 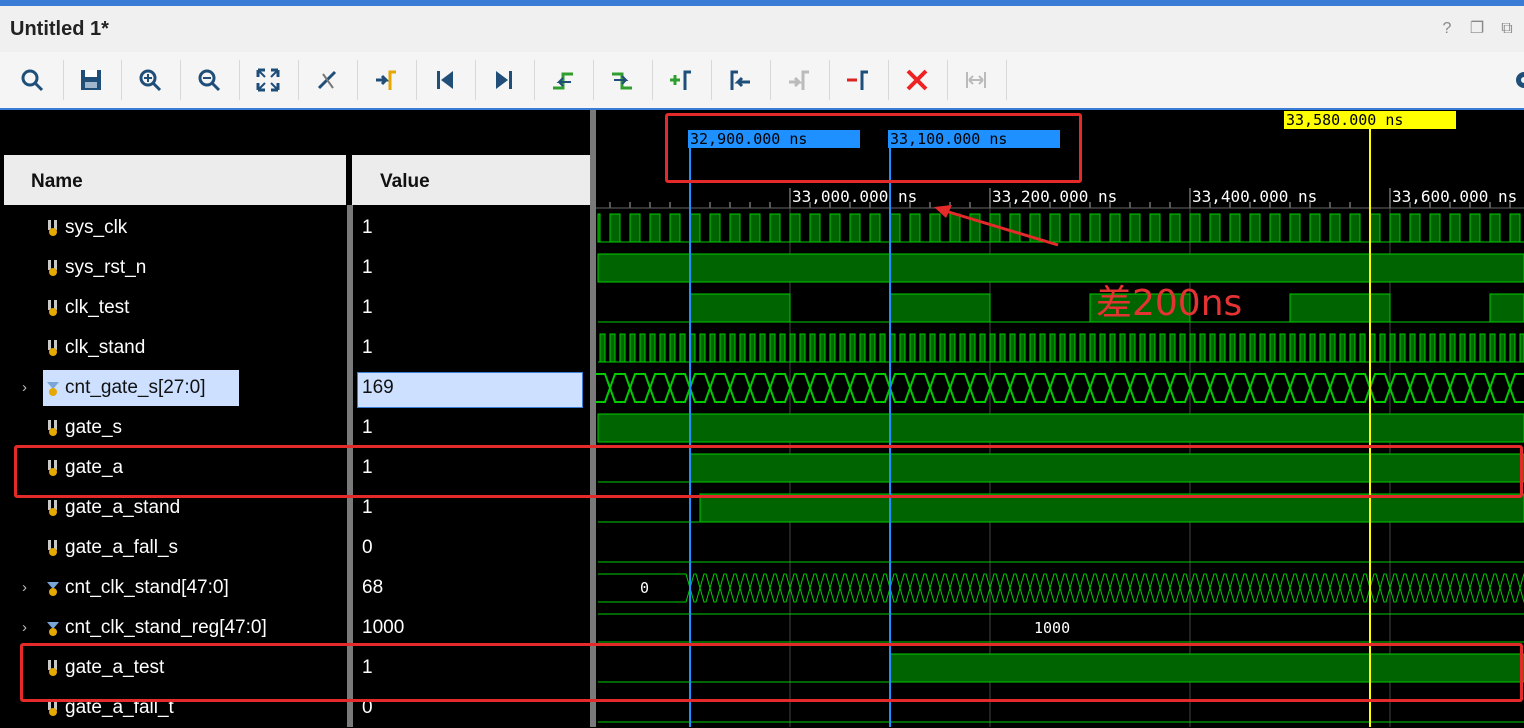 What do you see at coordinates (57, 182) in the screenshot?
I see `name-column-header: Name` at bounding box center [57, 182].